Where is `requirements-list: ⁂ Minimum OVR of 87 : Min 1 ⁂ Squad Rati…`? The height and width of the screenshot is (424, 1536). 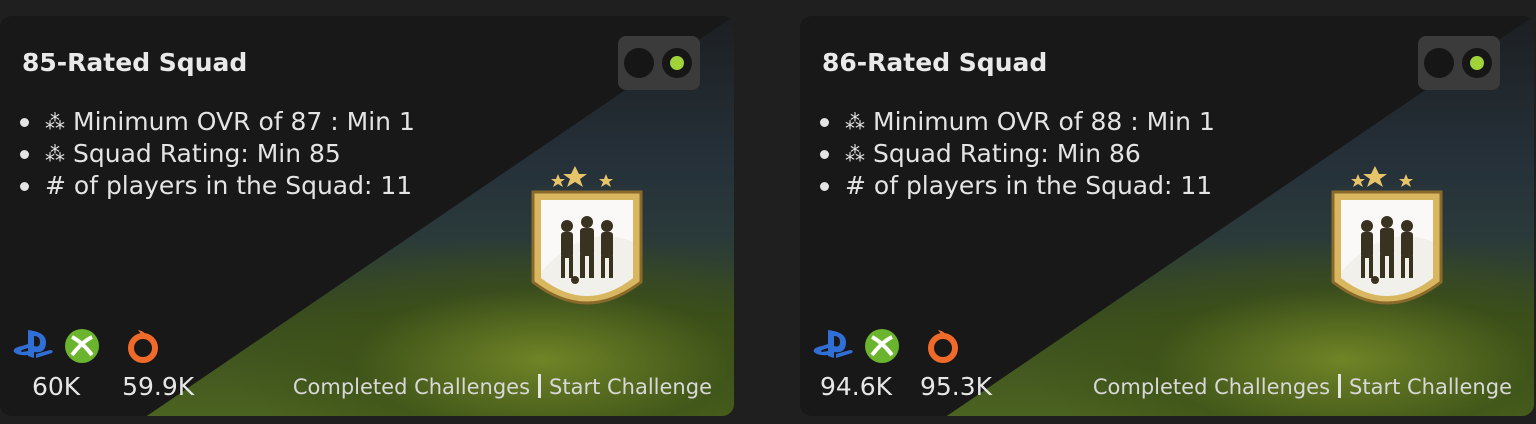
requirements-list: ⁂ Minimum OVR of 87 : Min 1 ⁂ Squad Rati… is located at coordinates (217, 154).